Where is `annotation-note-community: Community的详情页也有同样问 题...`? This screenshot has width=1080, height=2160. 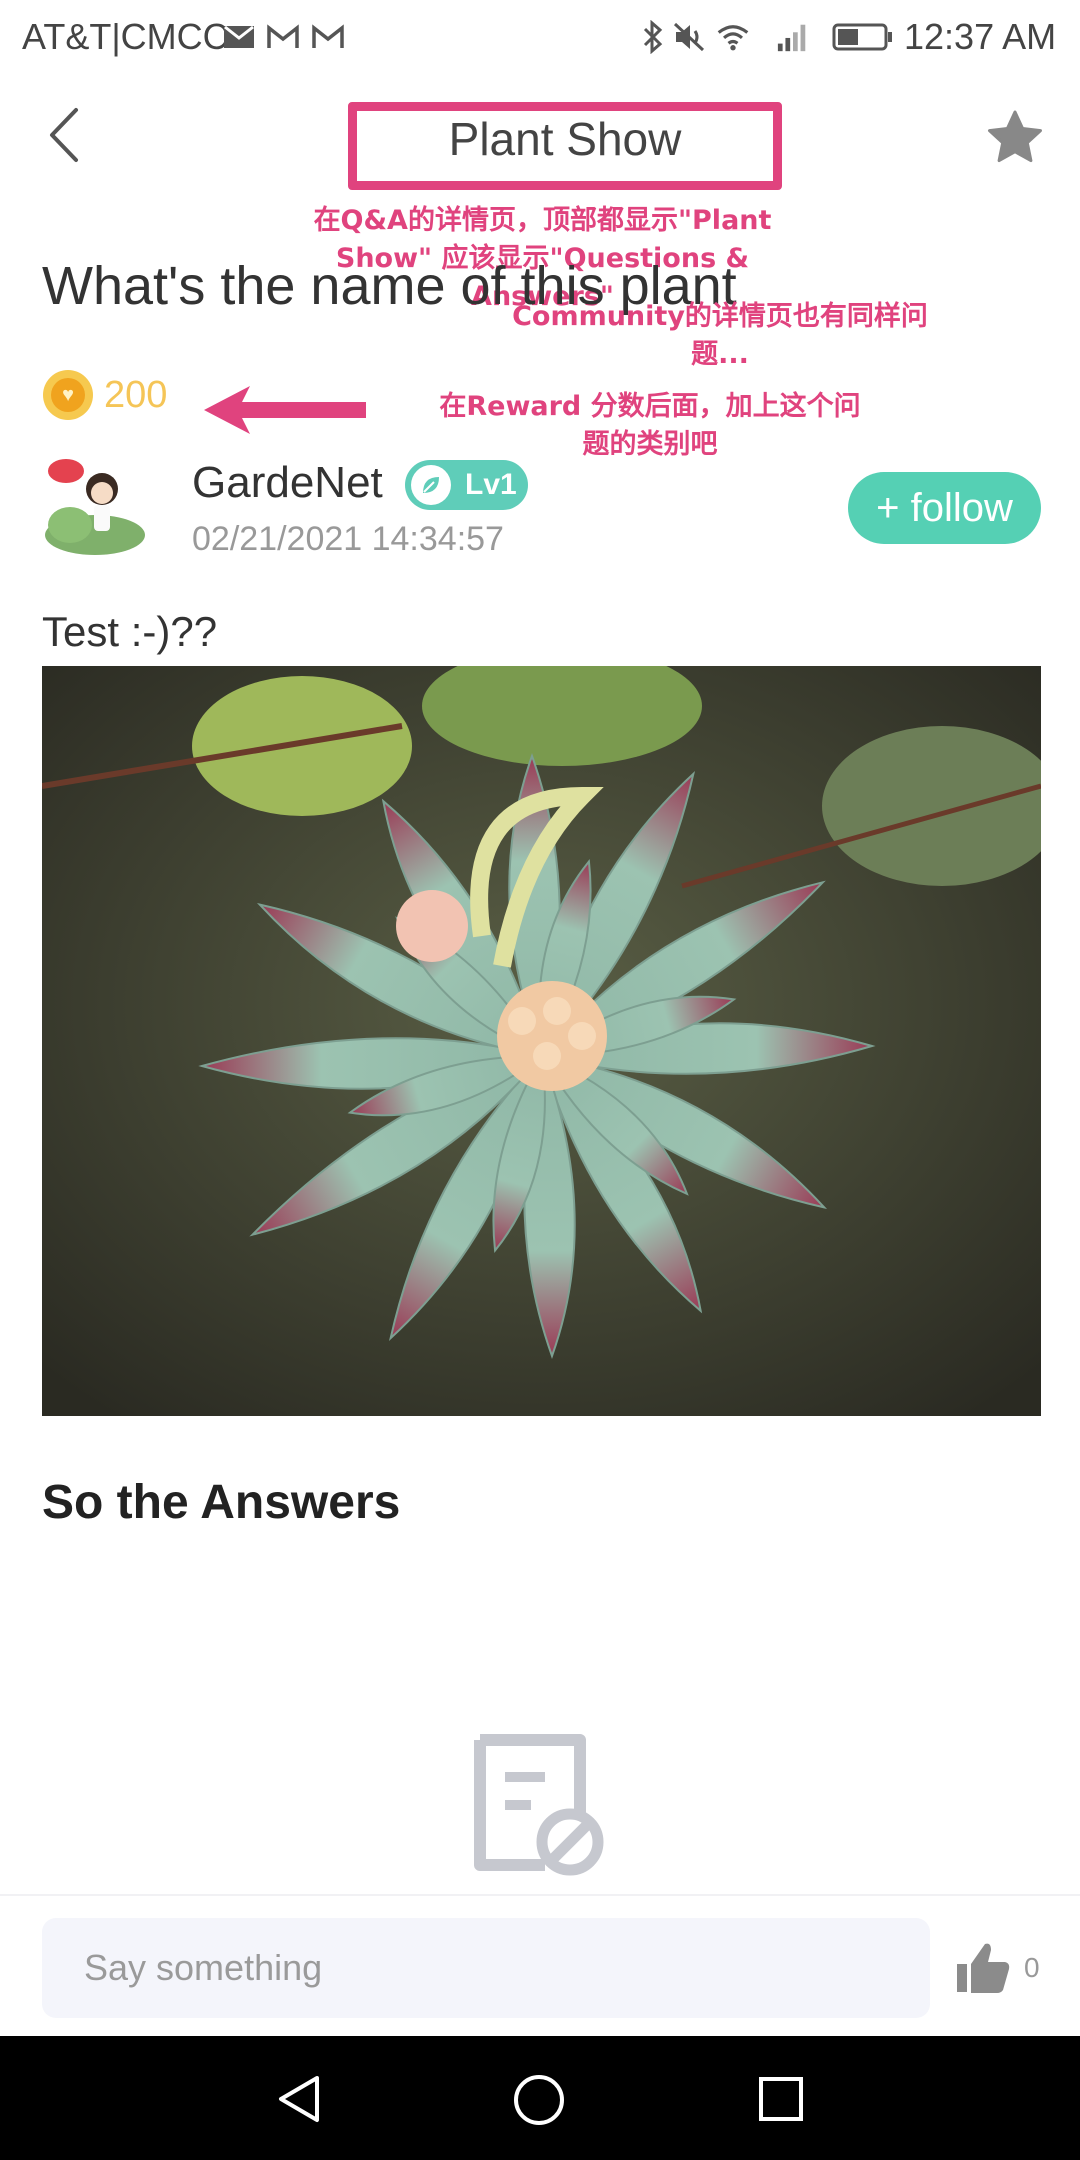
annotation-note-community: Community的详情页也有同样问 题... is located at coordinates (720, 336).